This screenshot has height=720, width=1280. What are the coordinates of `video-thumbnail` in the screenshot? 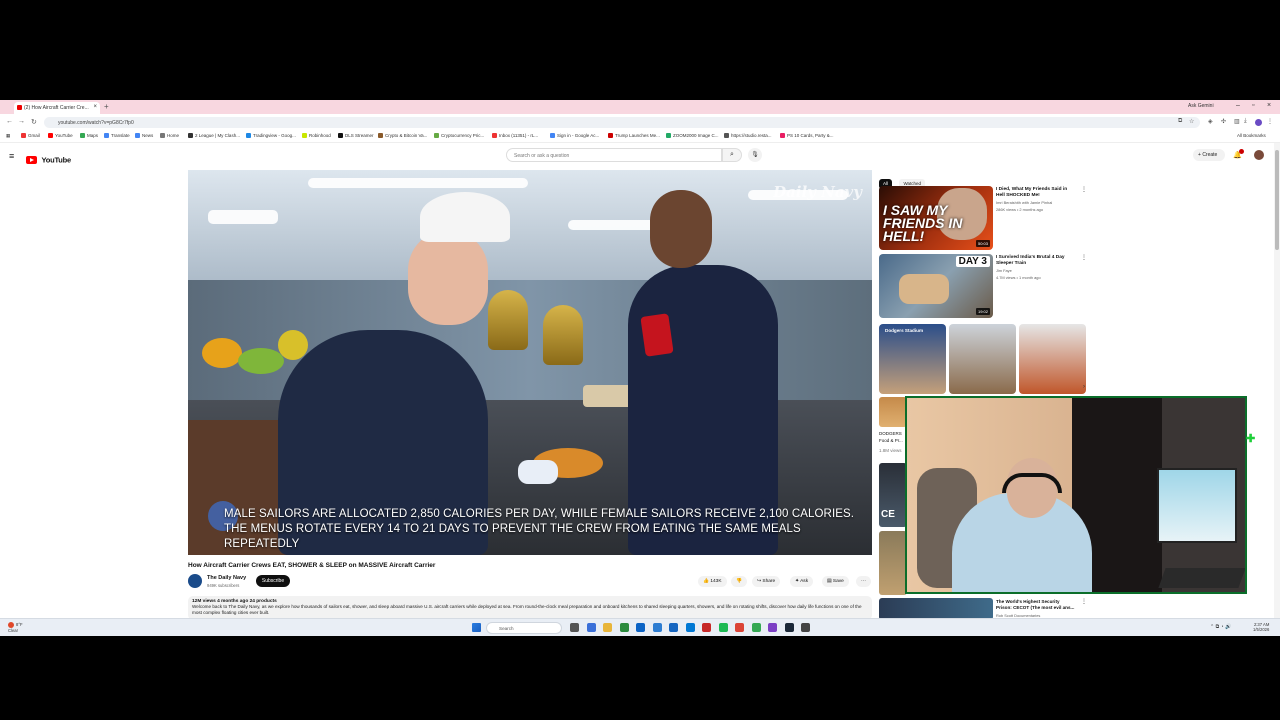 It's located at (936, 609).